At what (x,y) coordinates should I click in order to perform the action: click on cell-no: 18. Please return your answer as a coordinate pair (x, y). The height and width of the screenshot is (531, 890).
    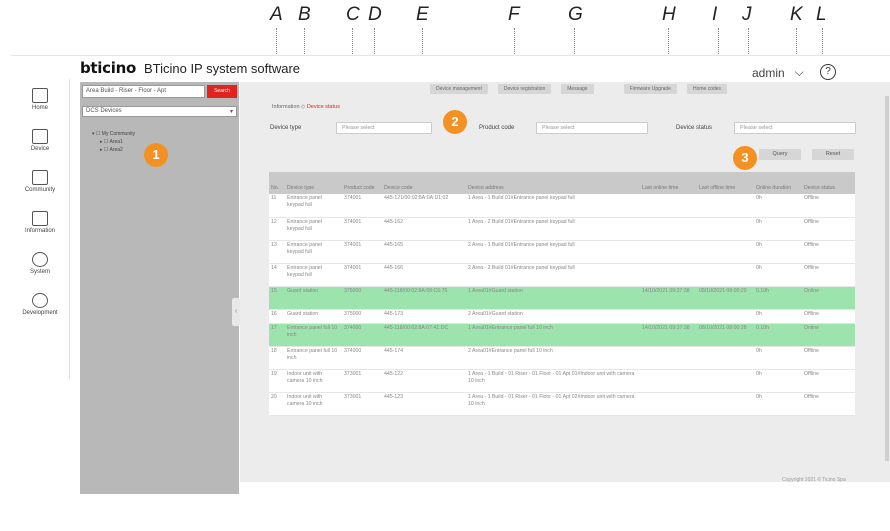
    Looking at the image, I should click on (277, 358).